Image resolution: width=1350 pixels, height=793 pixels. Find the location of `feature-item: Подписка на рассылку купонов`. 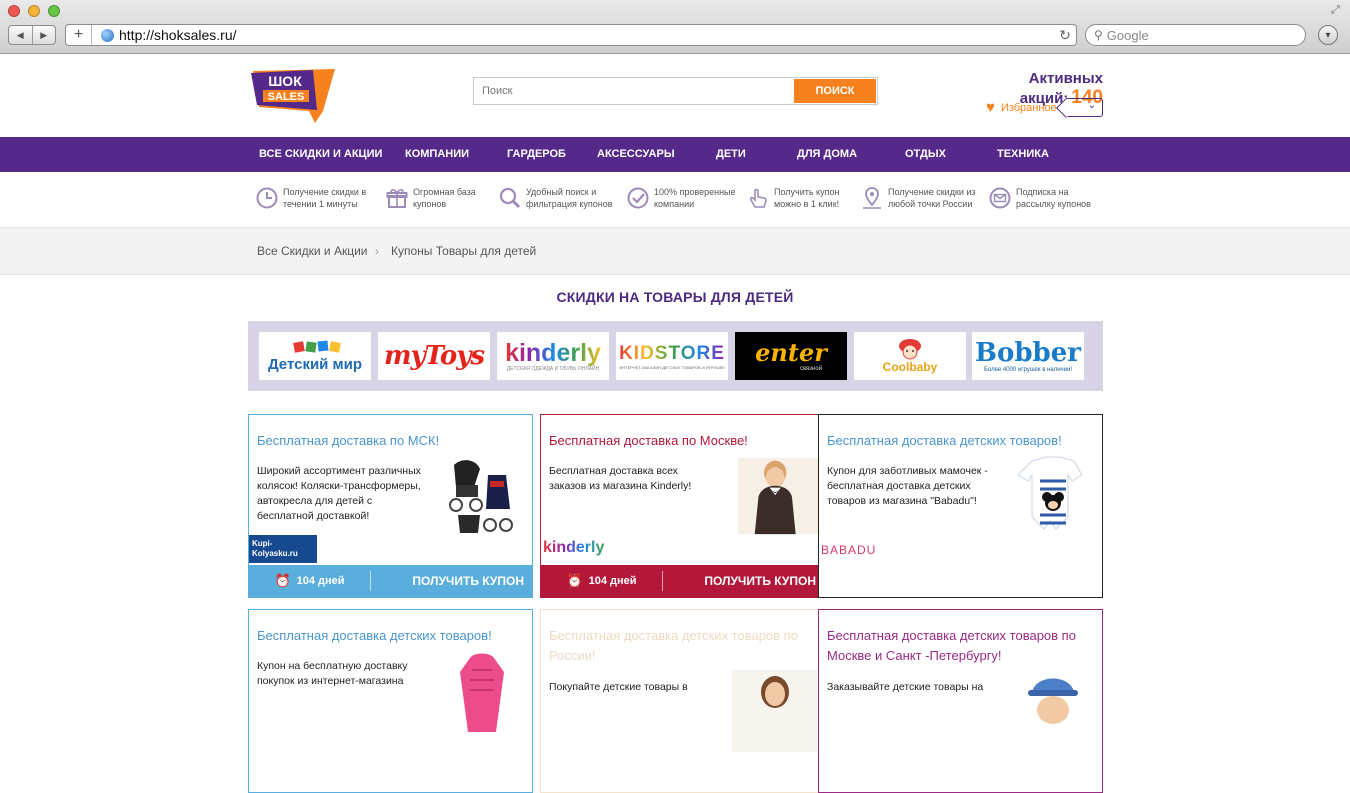

feature-item: Подписка на рассылку купонов is located at coordinates (1040, 198).